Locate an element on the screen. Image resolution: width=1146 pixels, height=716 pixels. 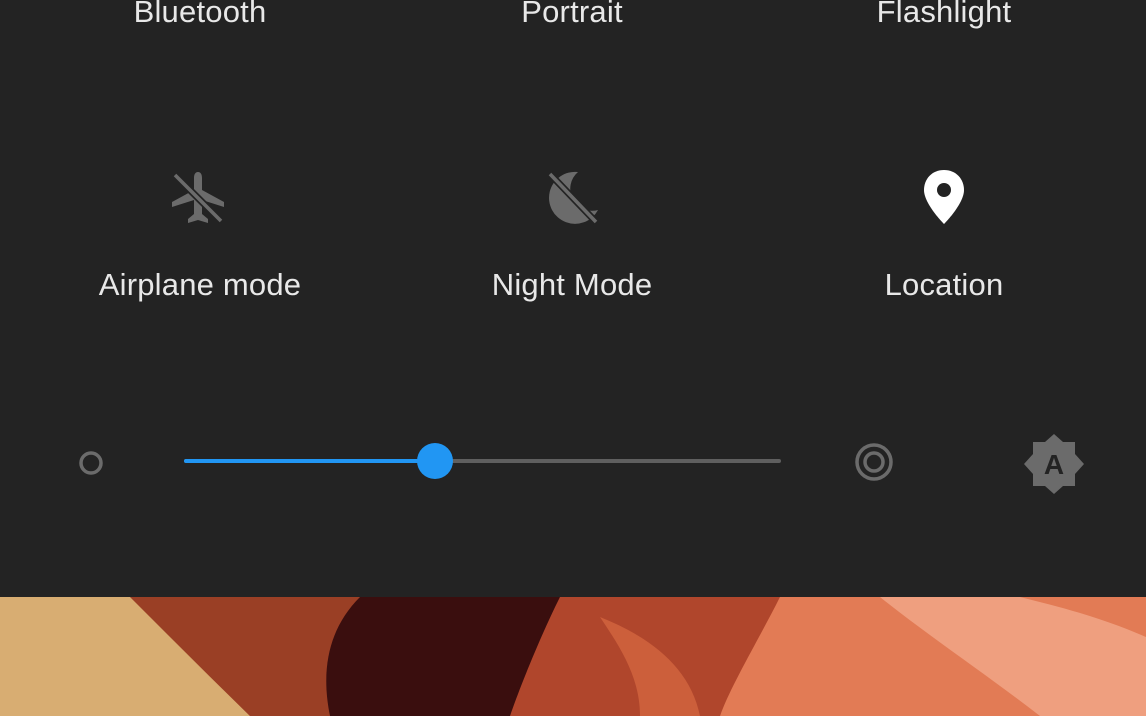
brightness-low-icon is located at coordinates (91, 463).